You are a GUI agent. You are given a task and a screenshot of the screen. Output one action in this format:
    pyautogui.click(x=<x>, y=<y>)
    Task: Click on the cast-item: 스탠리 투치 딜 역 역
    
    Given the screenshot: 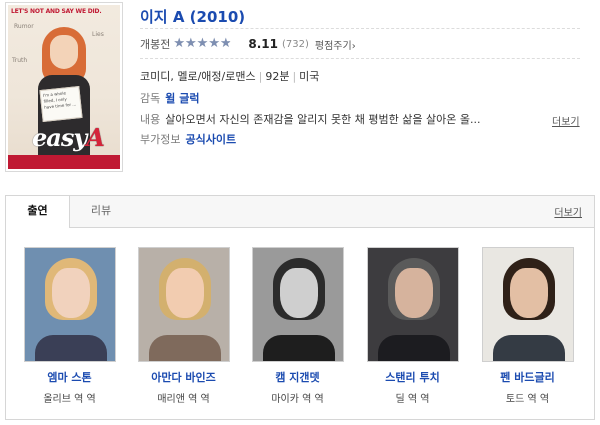 What is the action you would take?
    pyautogui.click(x=412, y=326)
    